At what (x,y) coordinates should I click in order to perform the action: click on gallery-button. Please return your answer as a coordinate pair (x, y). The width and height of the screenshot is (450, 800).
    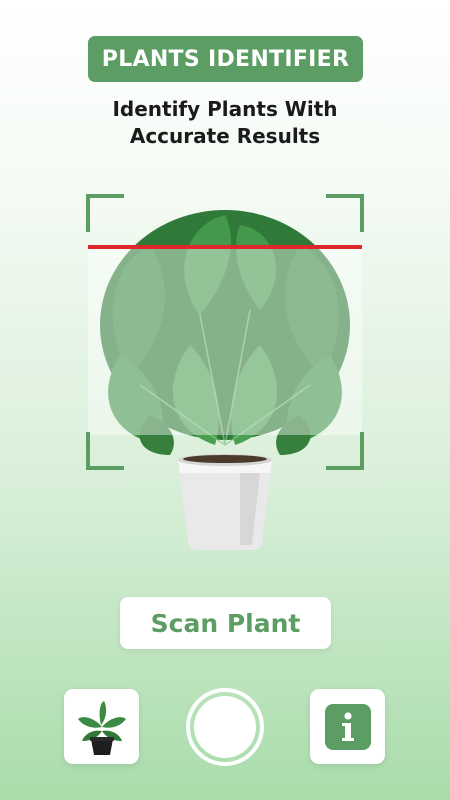
    Looking at the image, I should click on (101, 726).